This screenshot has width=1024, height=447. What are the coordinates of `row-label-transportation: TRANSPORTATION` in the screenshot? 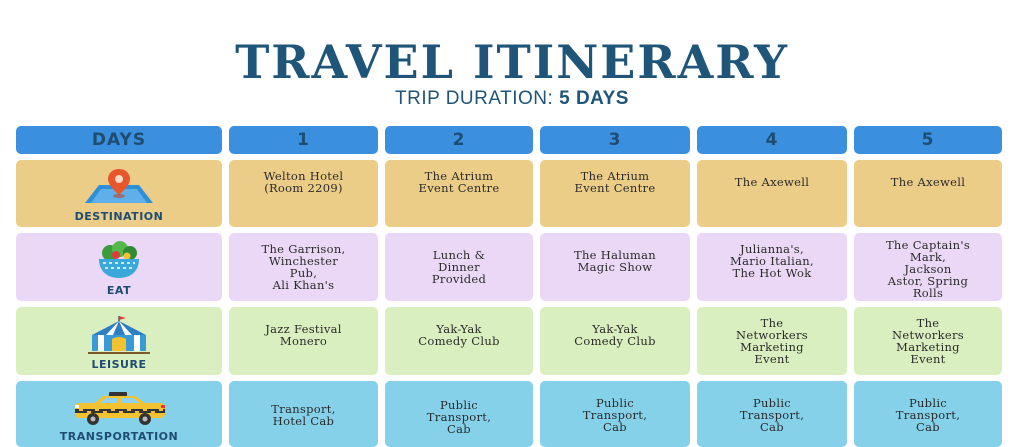 It's located at (119, 414).